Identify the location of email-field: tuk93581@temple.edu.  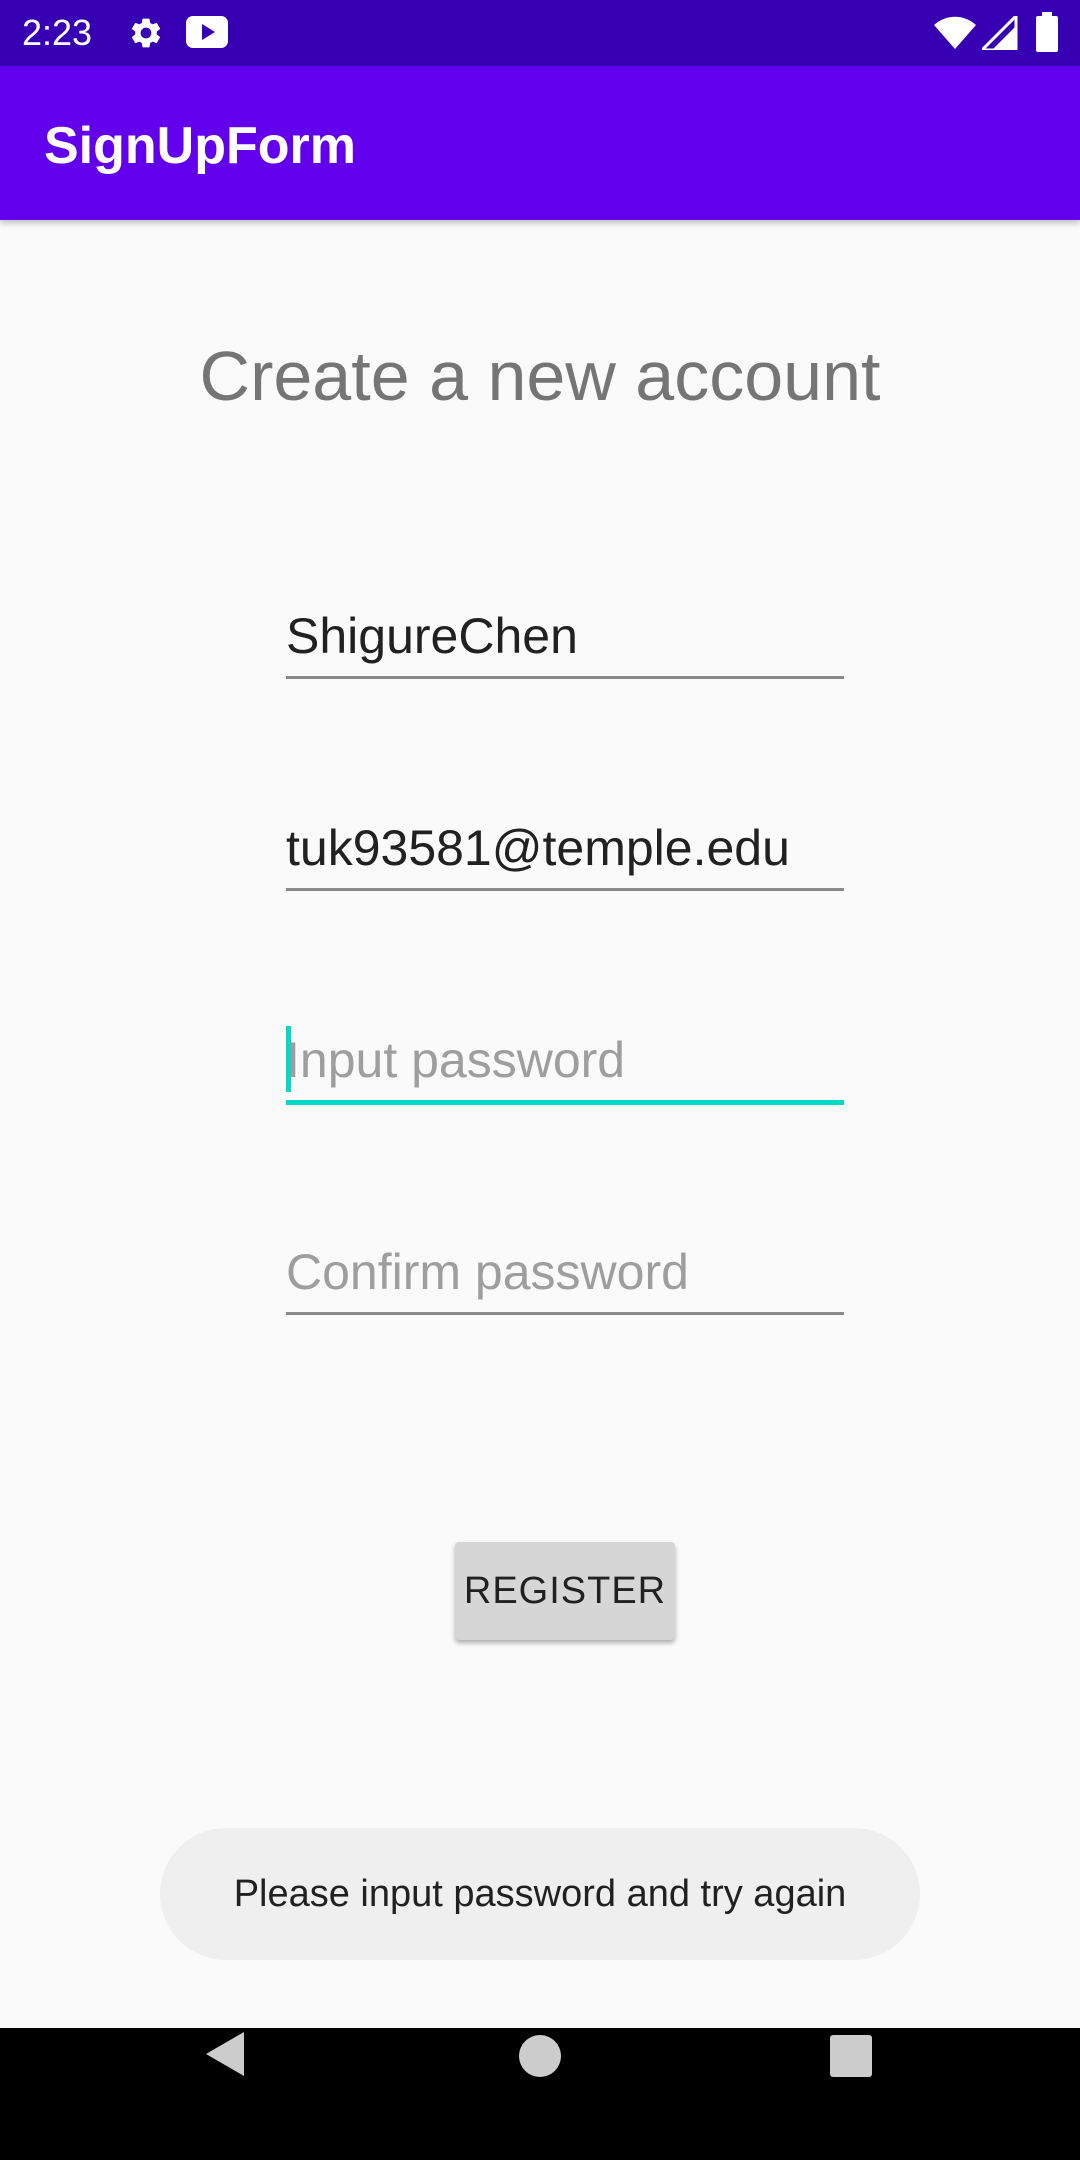
(565, 846).